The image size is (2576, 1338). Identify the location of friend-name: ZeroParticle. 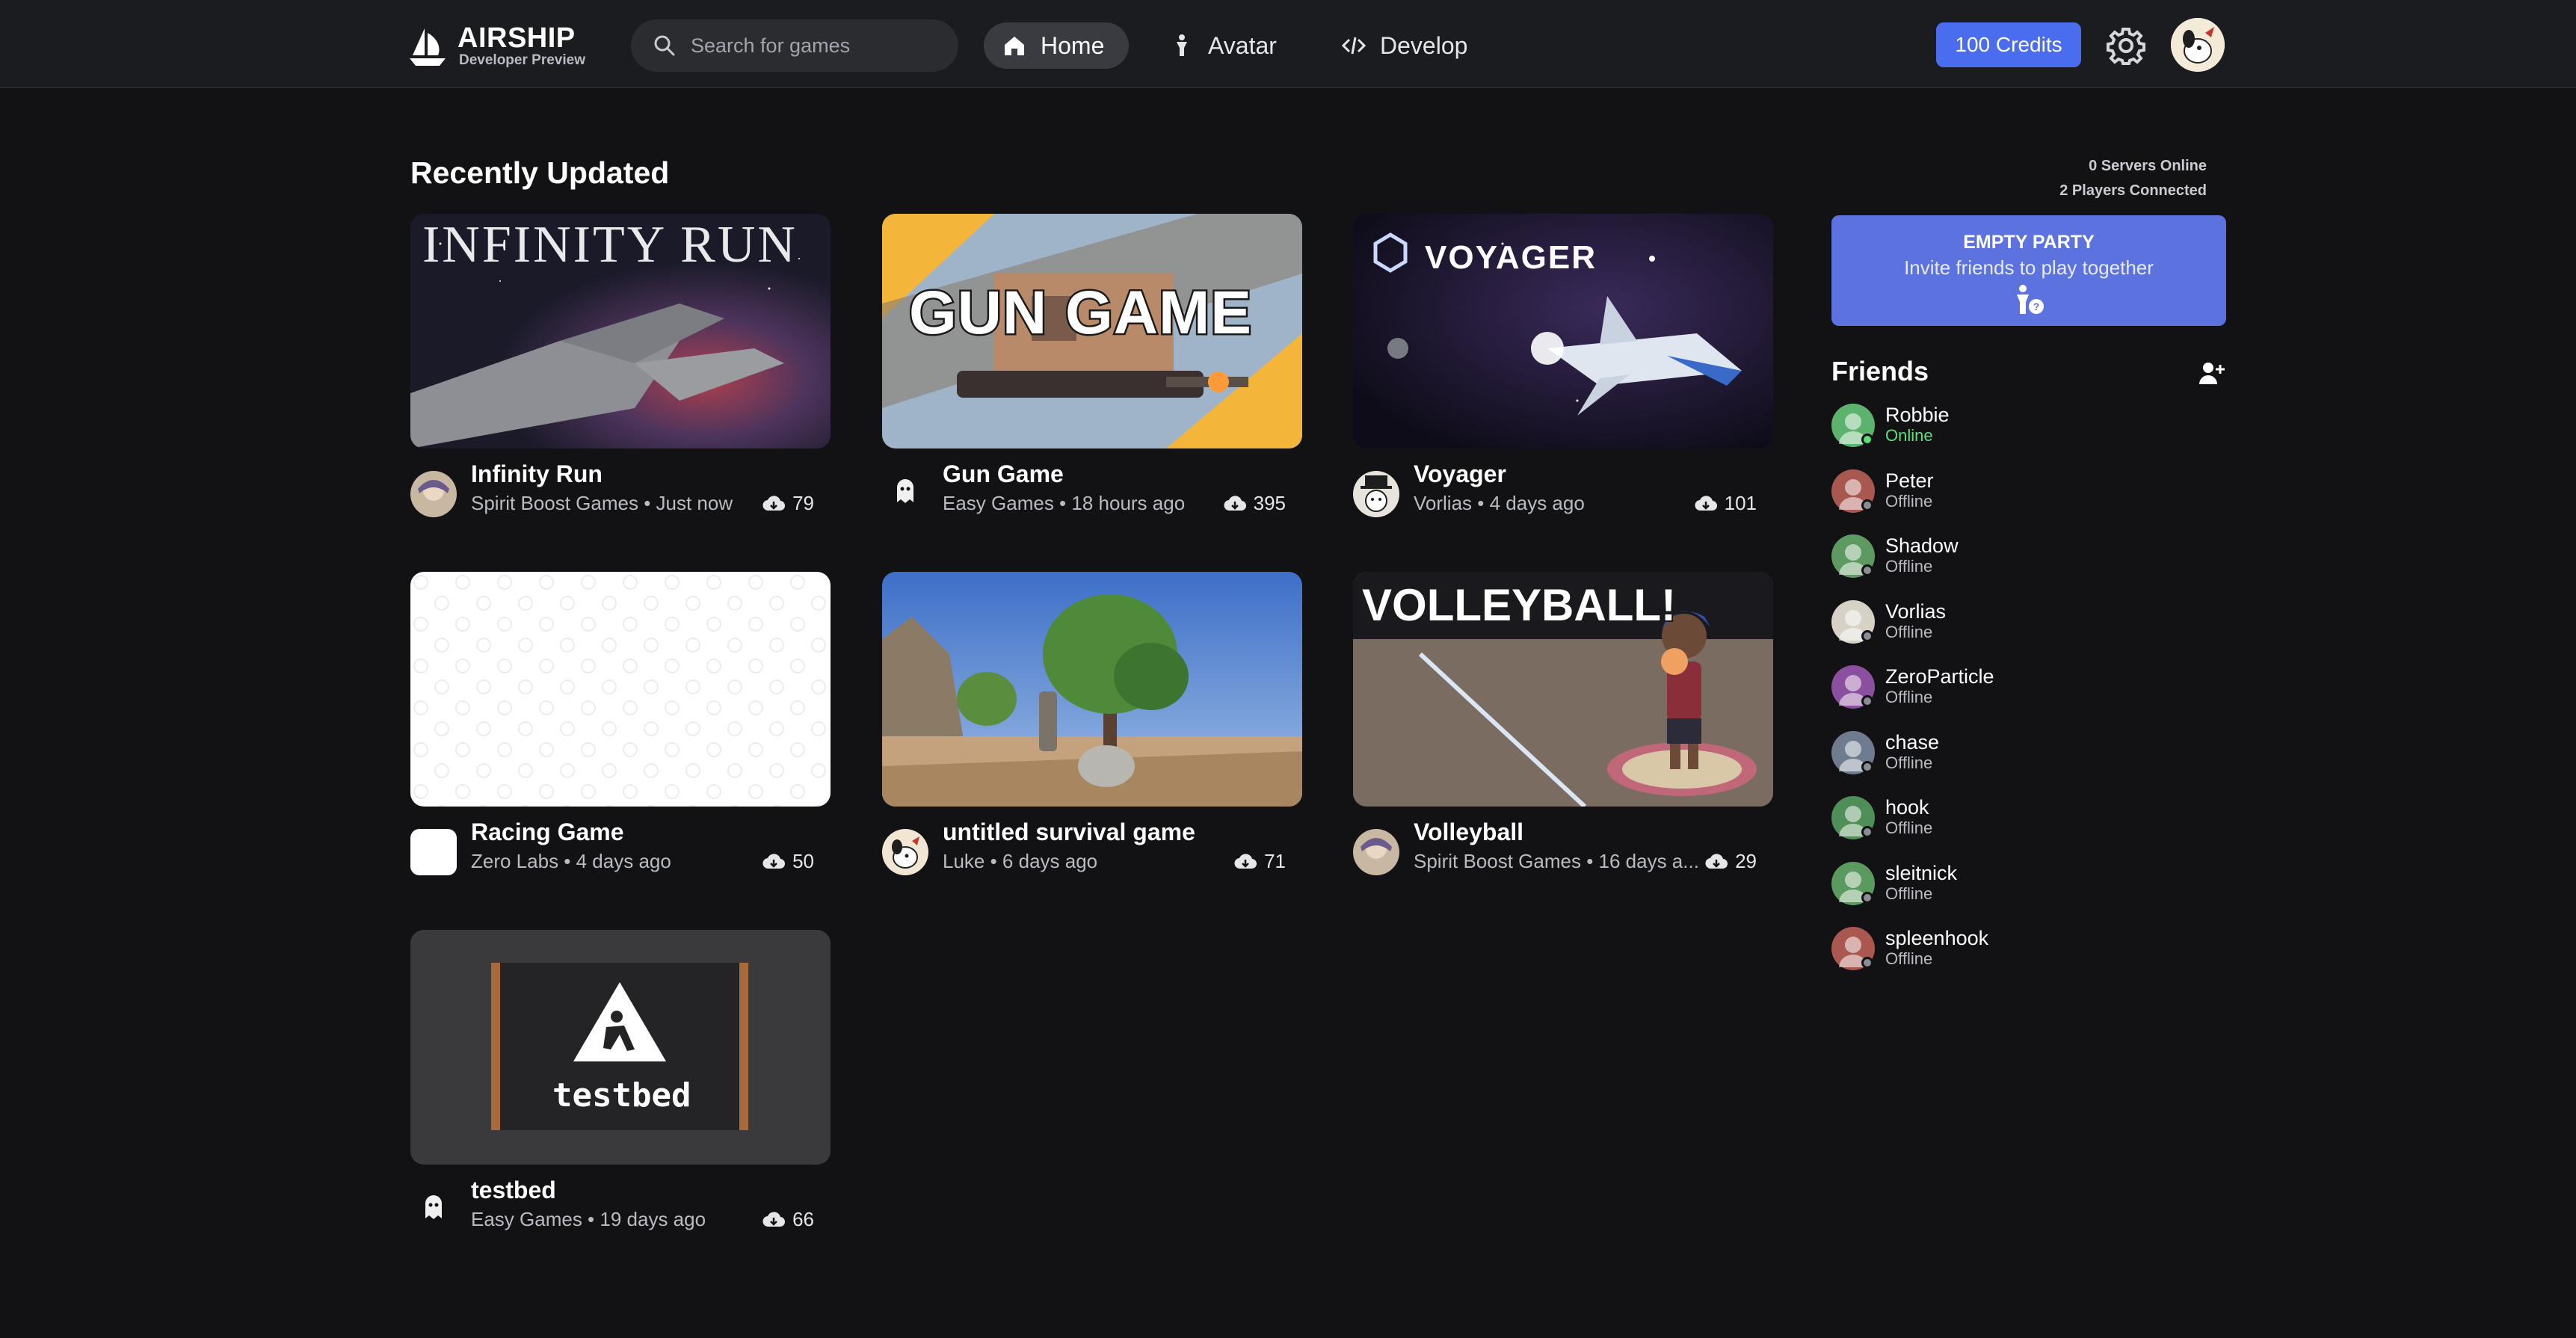
(1939, 676).